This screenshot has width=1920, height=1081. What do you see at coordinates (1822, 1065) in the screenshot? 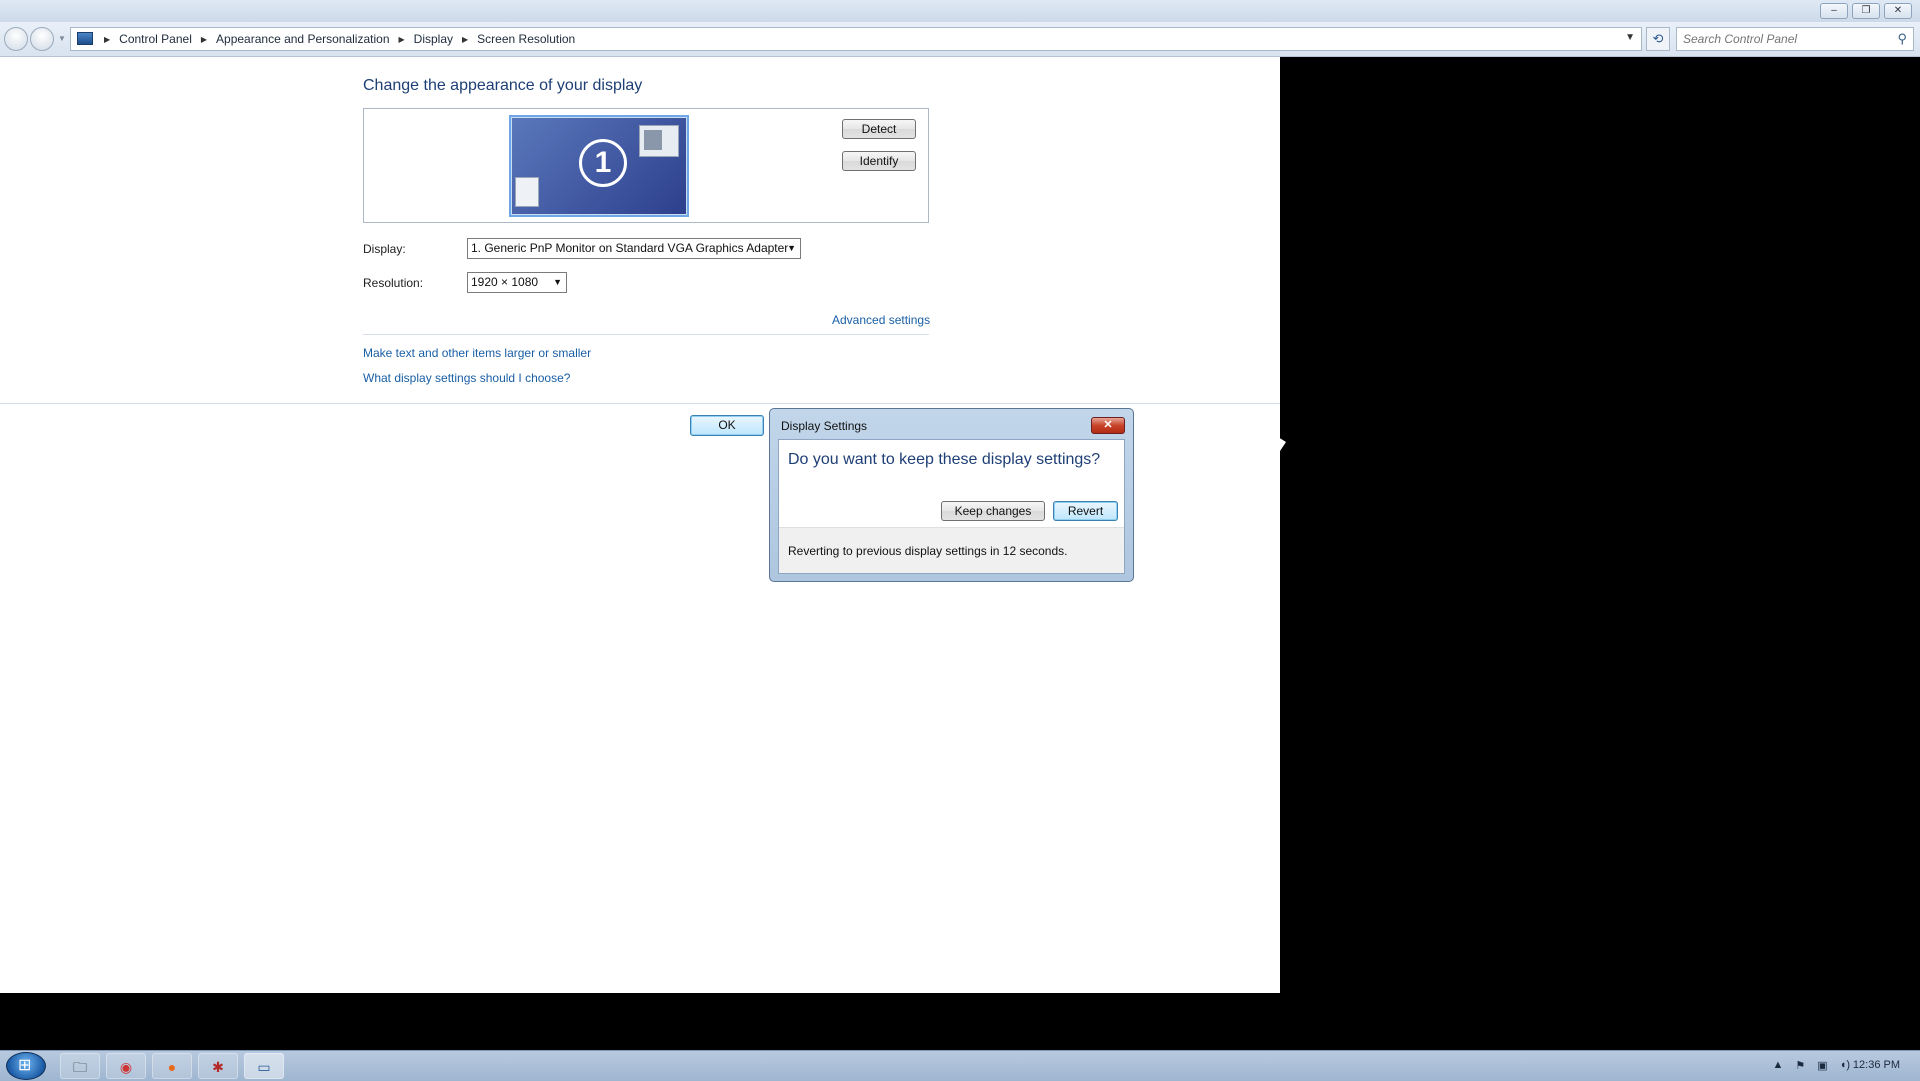
I see `network-icon: ▣` at bounding box center [1822, 1065].